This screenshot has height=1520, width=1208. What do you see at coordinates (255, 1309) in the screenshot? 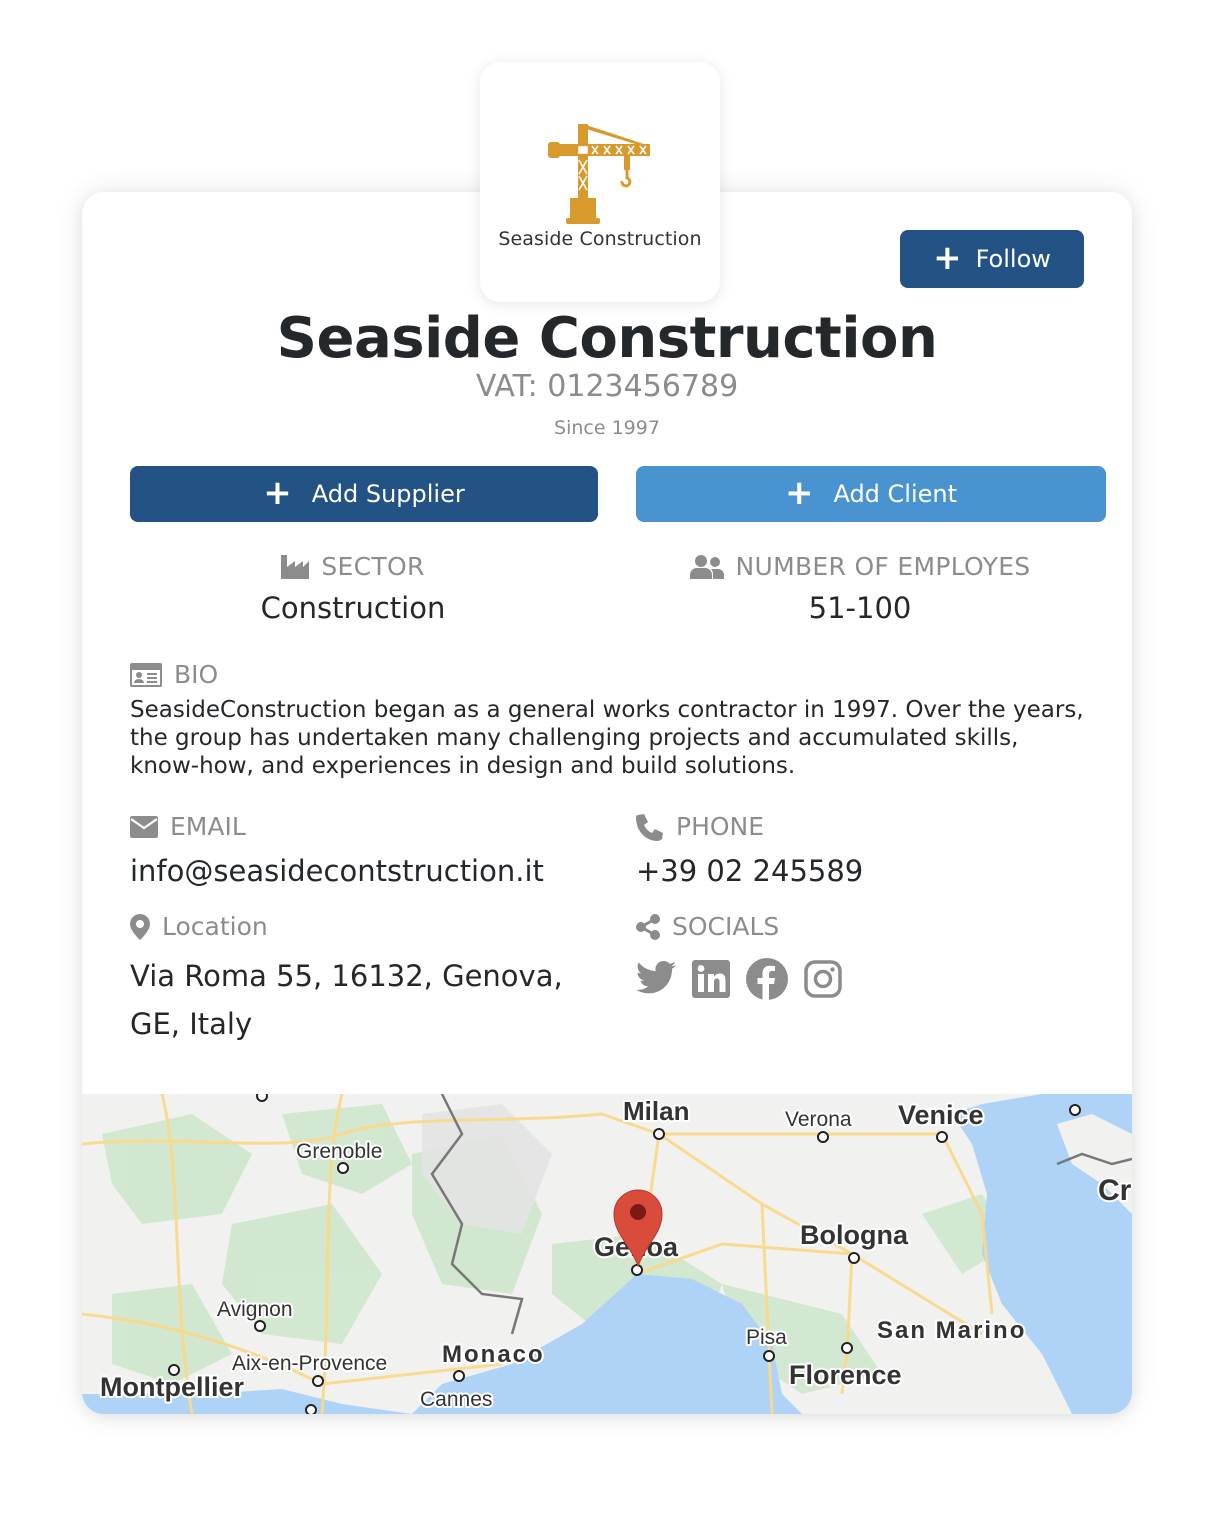
I see `city-label: Avignon` at bounding box center [255, 1309].